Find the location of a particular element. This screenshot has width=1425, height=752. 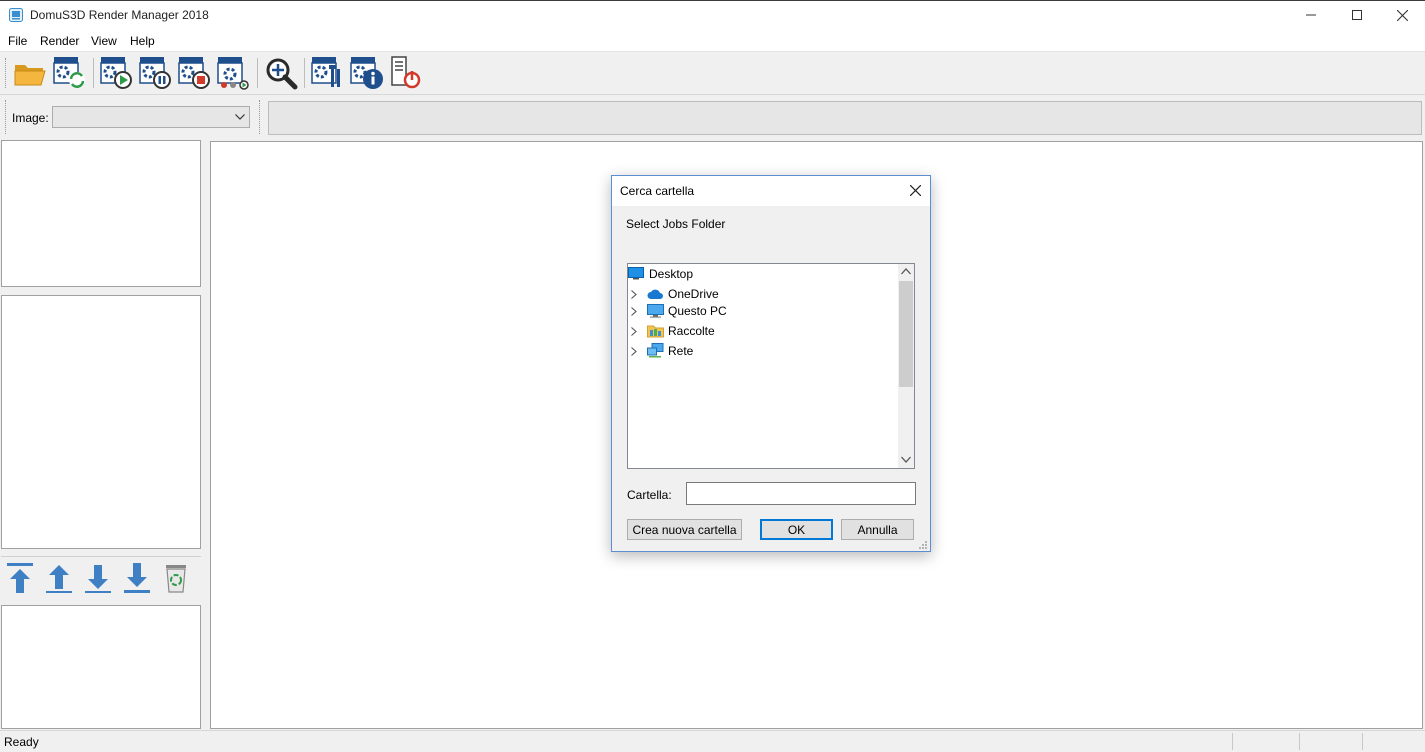

dialog-close-button is located at coordinates (915, 190).